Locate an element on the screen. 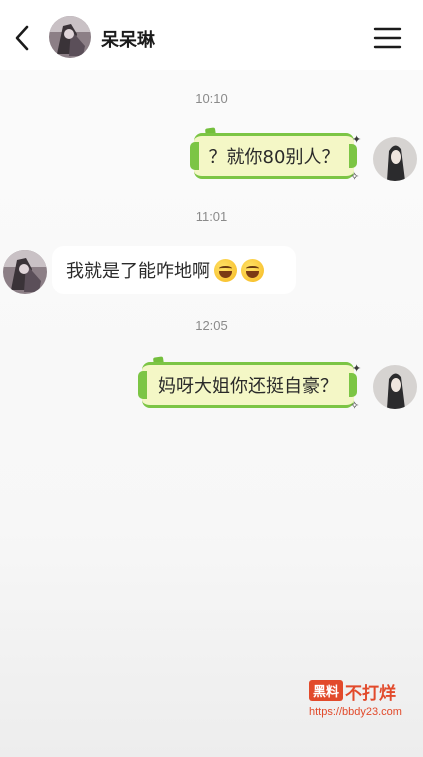 This screenshot has width=423, height=757. message-text: ？就你80别人？ is located at coordinates (274, 157).